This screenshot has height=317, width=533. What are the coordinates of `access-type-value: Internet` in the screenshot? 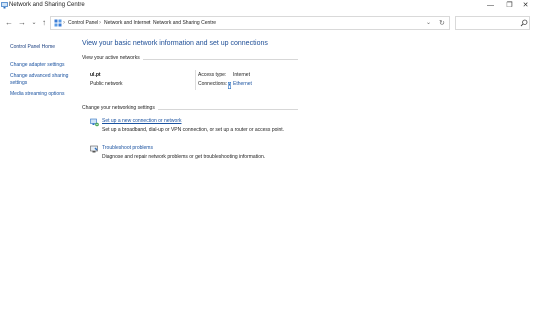 It's located at (241, 75).